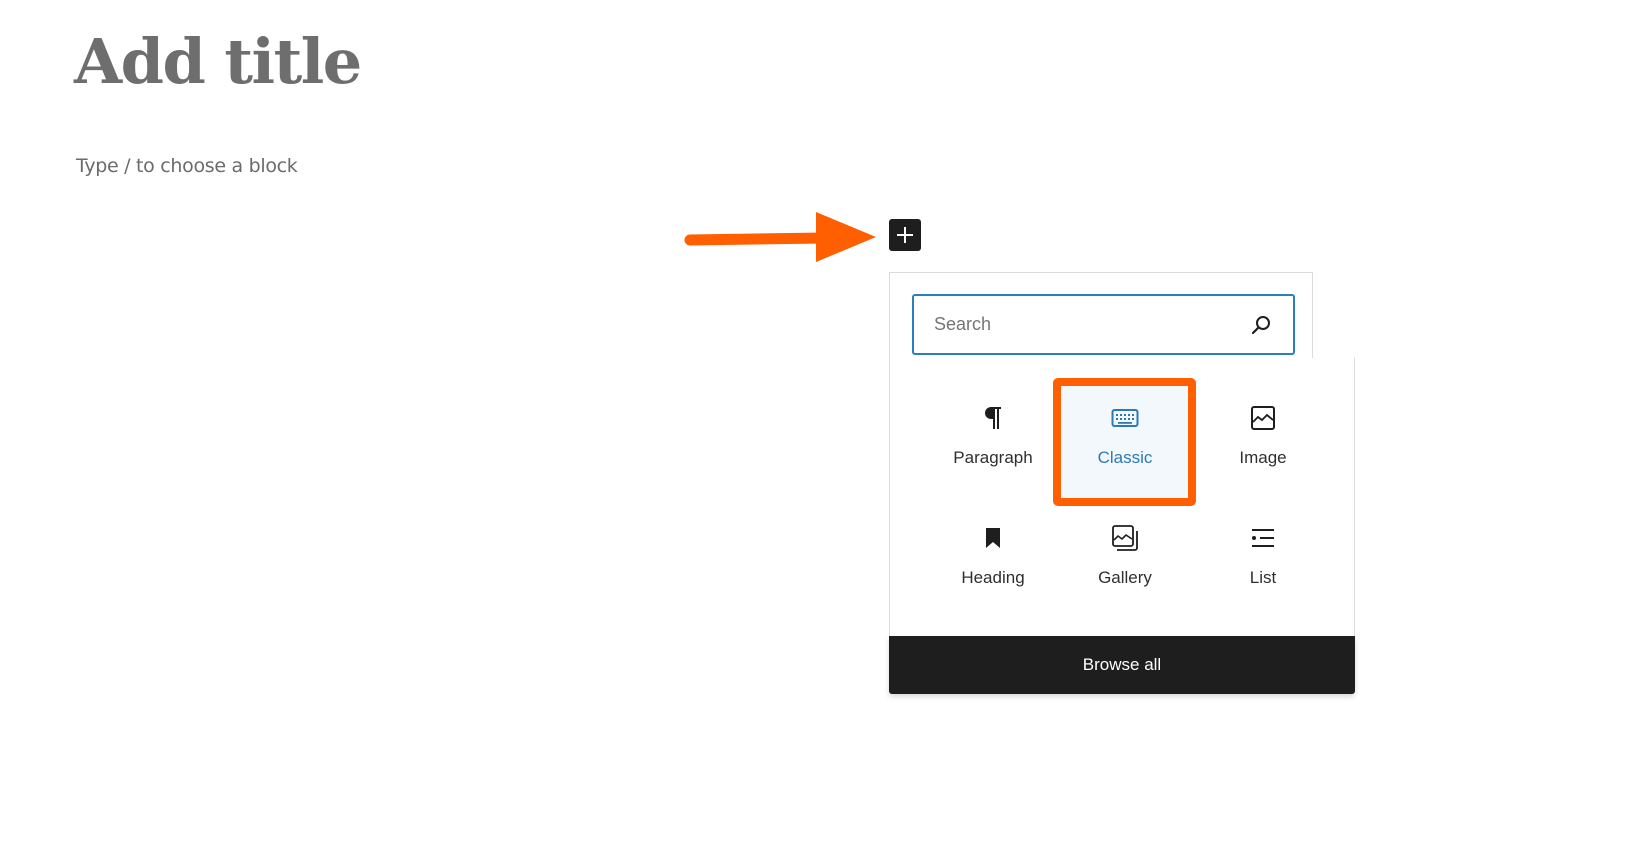  Describe the element at coordinates (187, 166) in the screenshot. I see `block-placeholder: Type / to choose a block` at that location.